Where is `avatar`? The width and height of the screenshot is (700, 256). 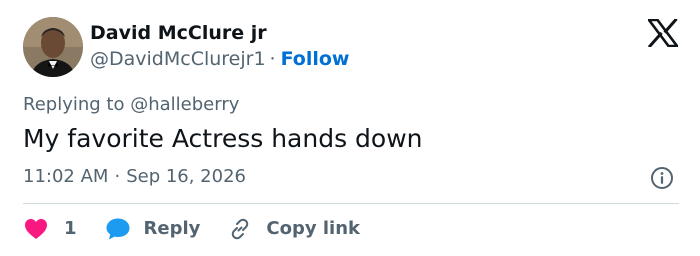 avatar is located at coordinates (53, 47).